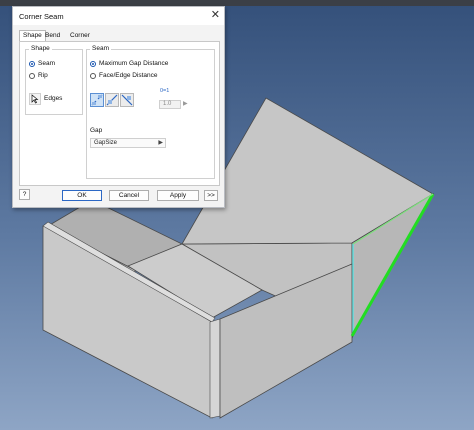 The image size is (474, 430). What do you see at coordinates (128, 143) in the screenshot?
I see `gap-input: GapSize ▶` at bounding box center [128, 143].